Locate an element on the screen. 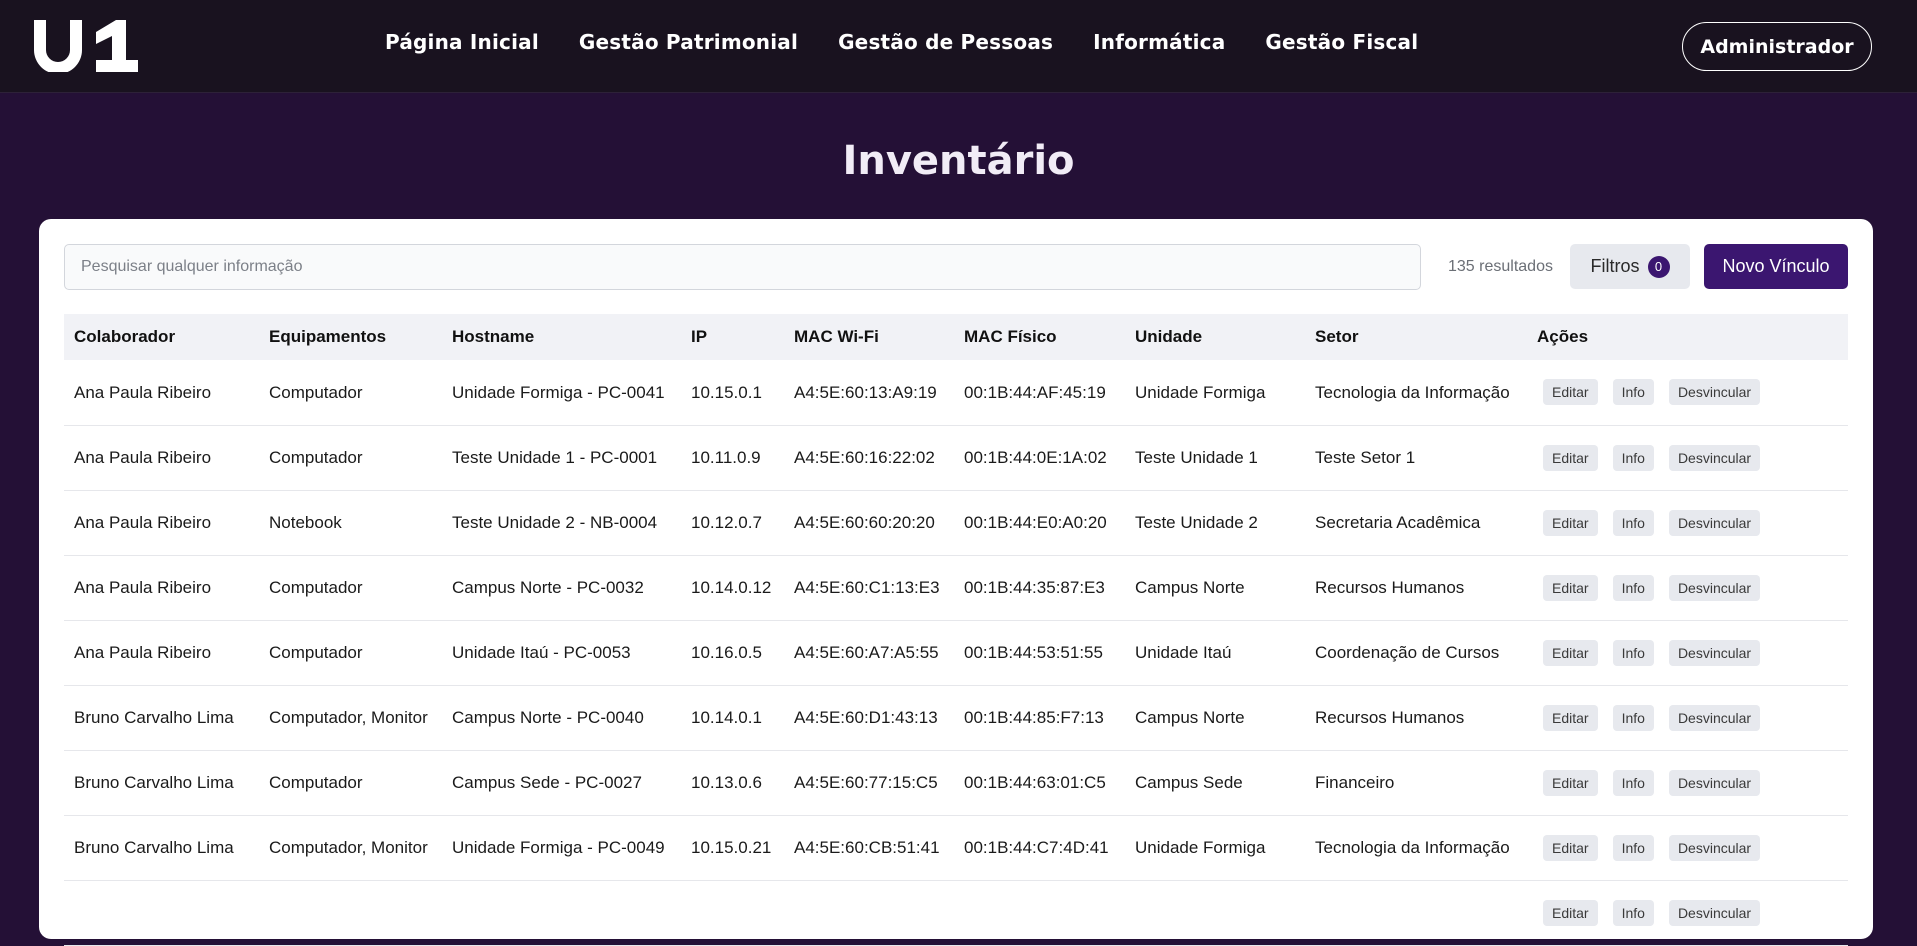 This screenshot has width=1917, height=946. col-header-equipamentos: Equipamentos is located at coordinates (350, 337).